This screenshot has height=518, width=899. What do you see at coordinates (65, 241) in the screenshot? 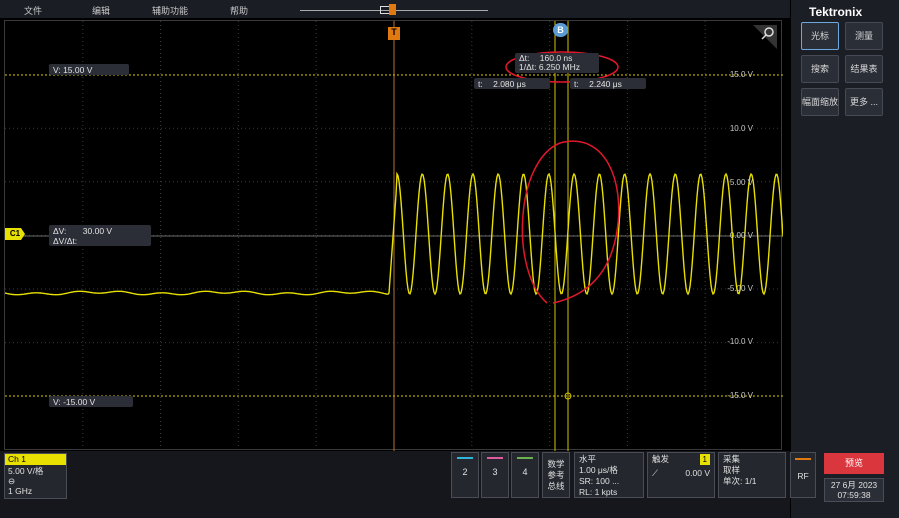
I see `dvdt-label: ΔV/Δt:` at bounding box center [65, 241].